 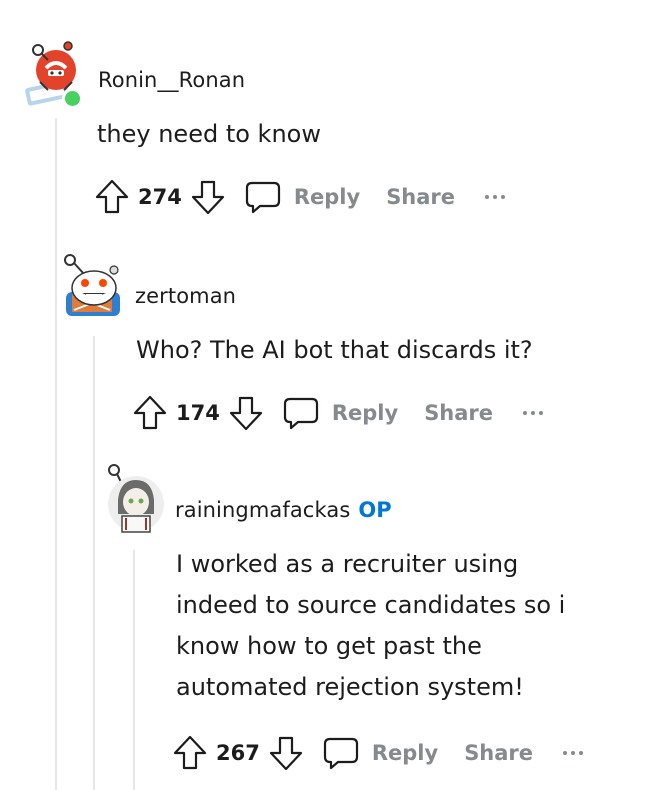 I want to click on op-badge: OP, so click(x=375, y=510).